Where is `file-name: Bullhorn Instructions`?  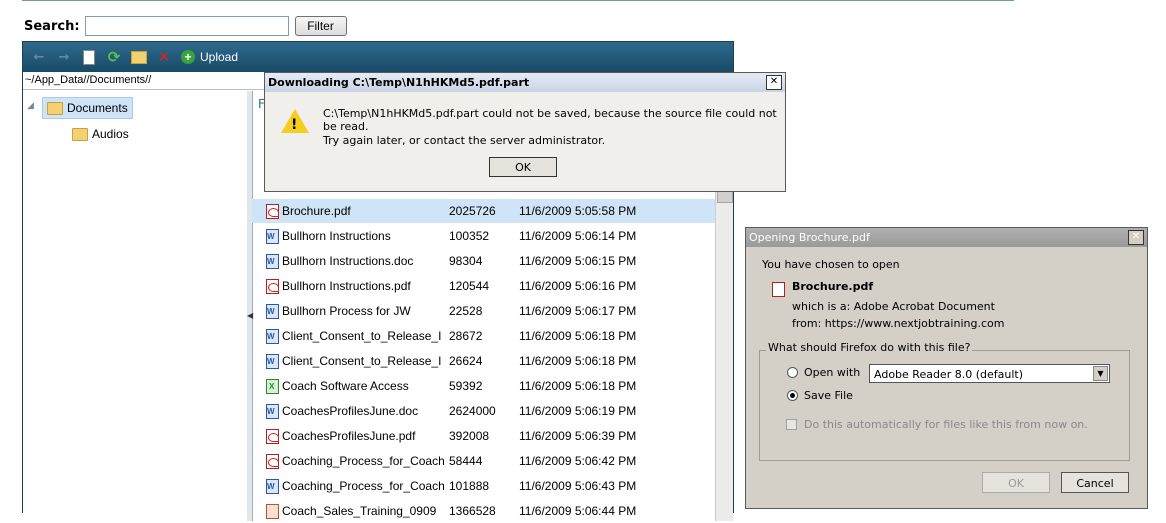
file-name: Bullhorn Instructions is located at coordinates (336, 236).